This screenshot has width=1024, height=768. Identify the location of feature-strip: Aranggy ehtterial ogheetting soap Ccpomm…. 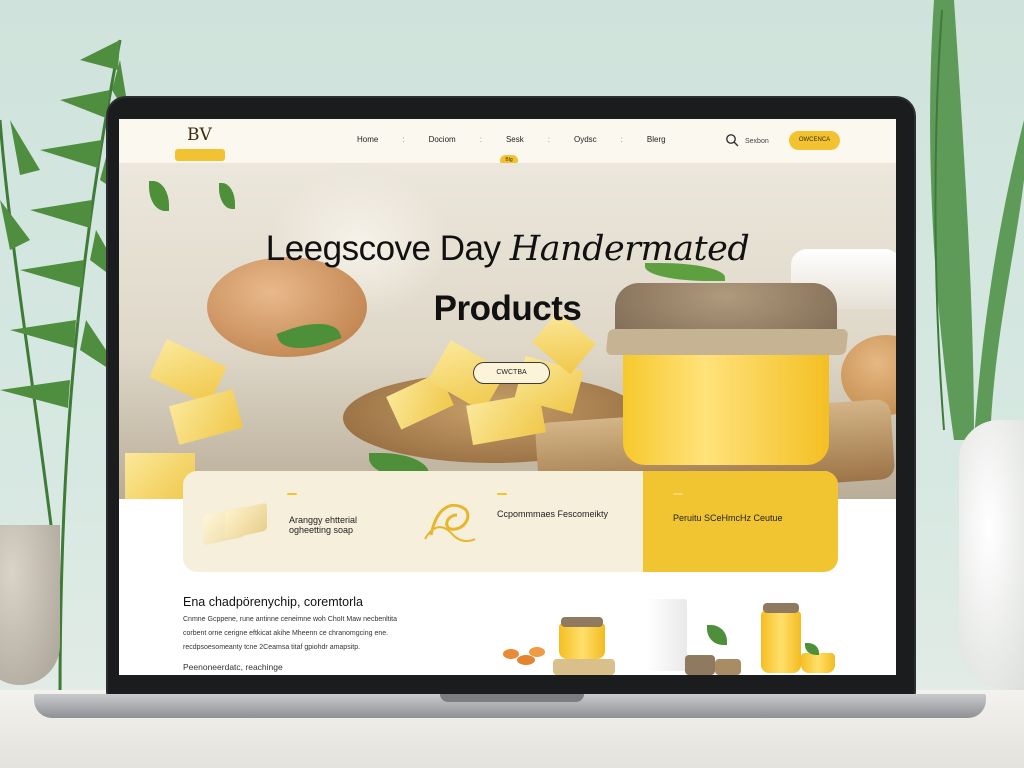
(510, 521).